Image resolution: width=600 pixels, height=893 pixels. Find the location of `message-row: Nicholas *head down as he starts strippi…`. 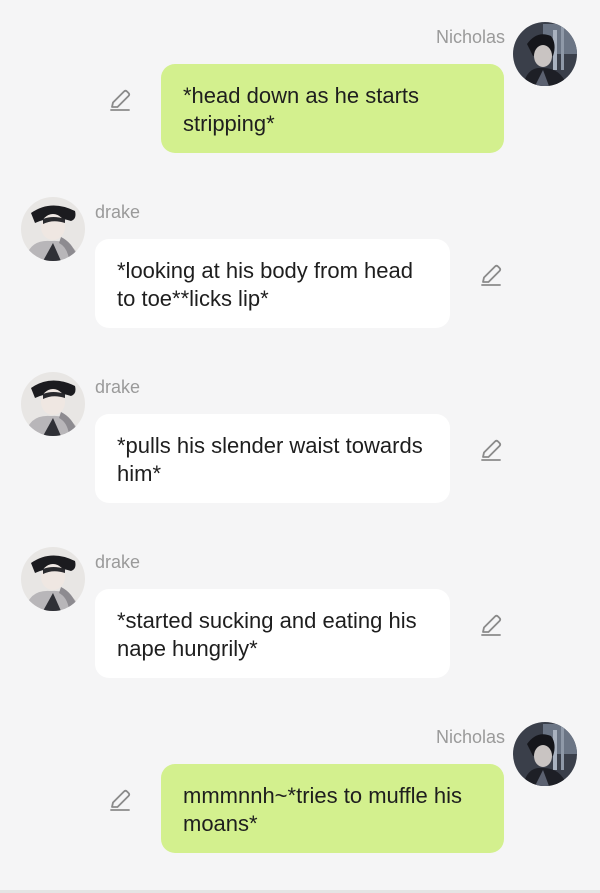

message-row: Nicholas *head down as he starts strippi… is located at coordinates (300, 87).